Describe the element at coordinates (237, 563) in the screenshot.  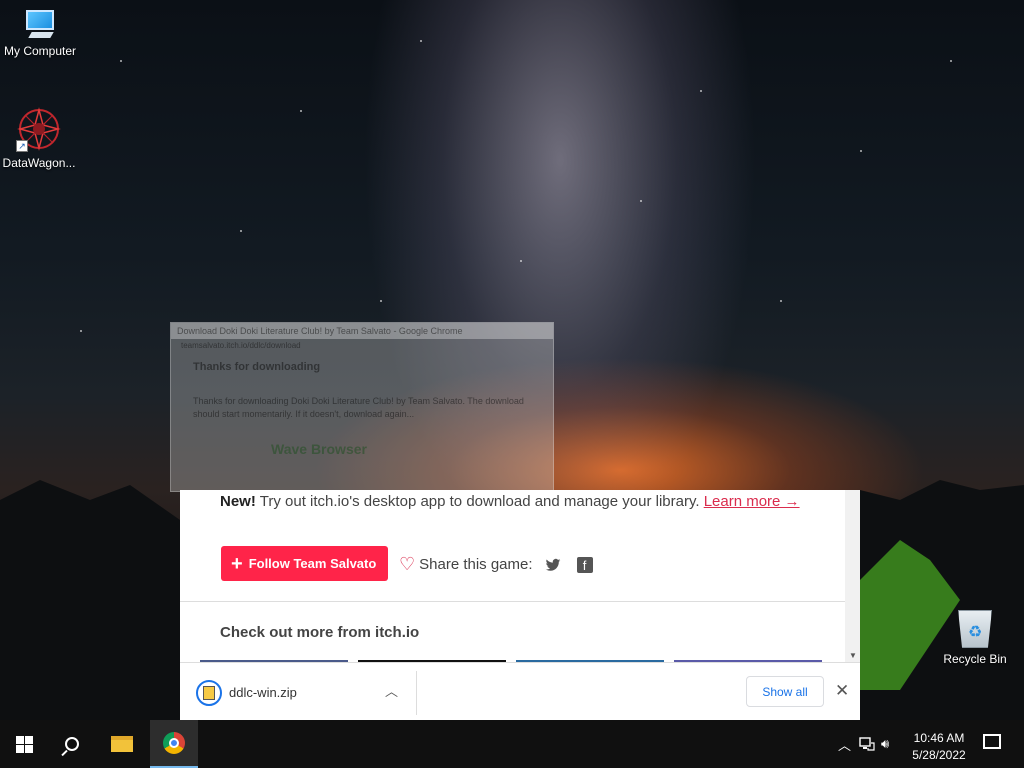
I see `plus-icon: +` at that location.